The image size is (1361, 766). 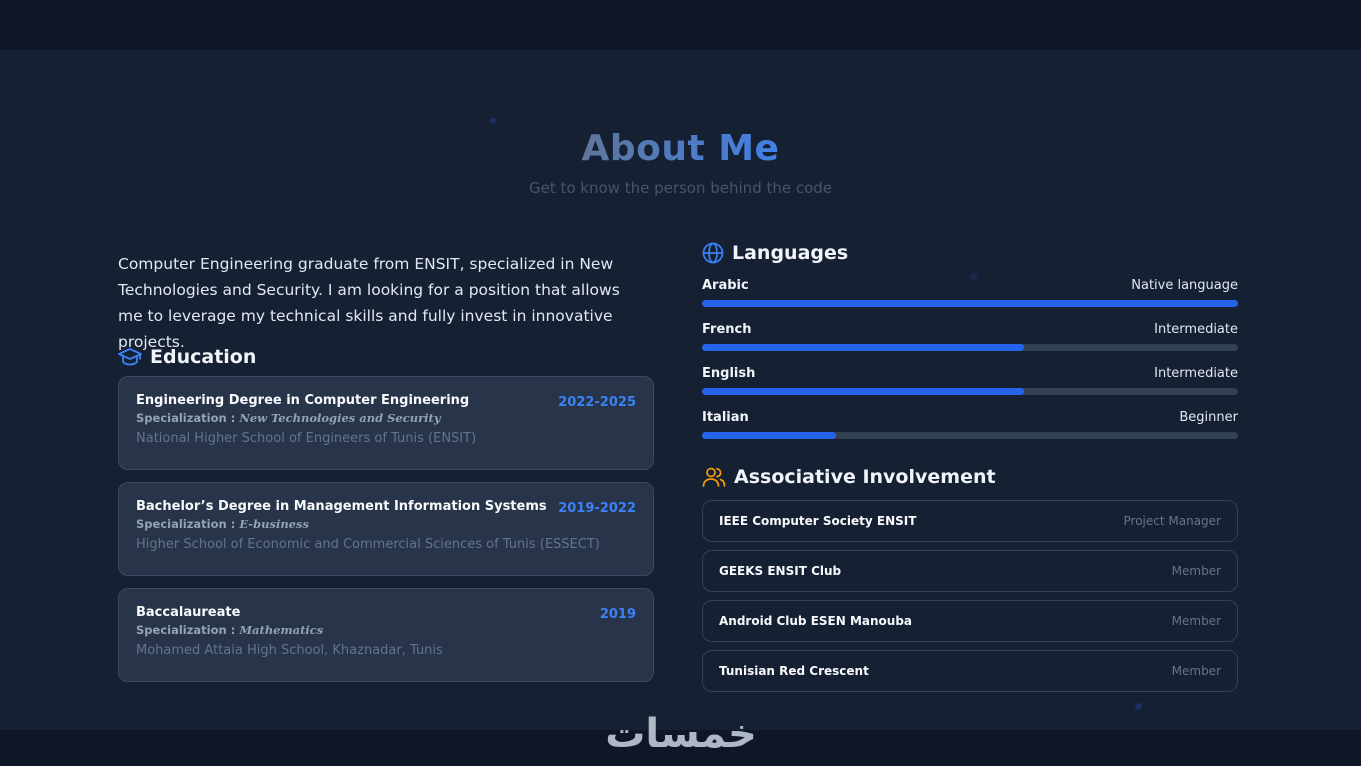 I want to click on association-item: Android Club ESEN Manouba Member, so click(x=970, y=621).